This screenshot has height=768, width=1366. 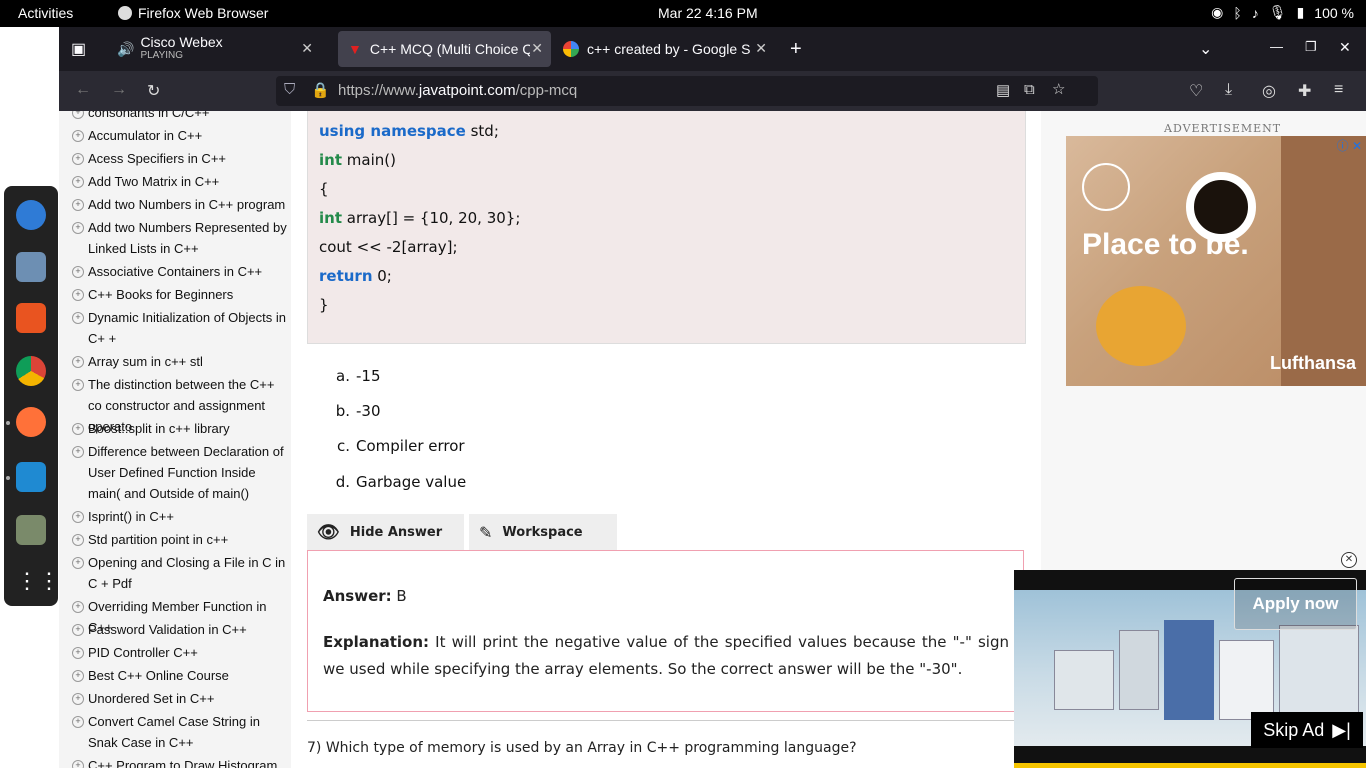 I want to click on firefox-dock-icon, so click(x=31, y=422).